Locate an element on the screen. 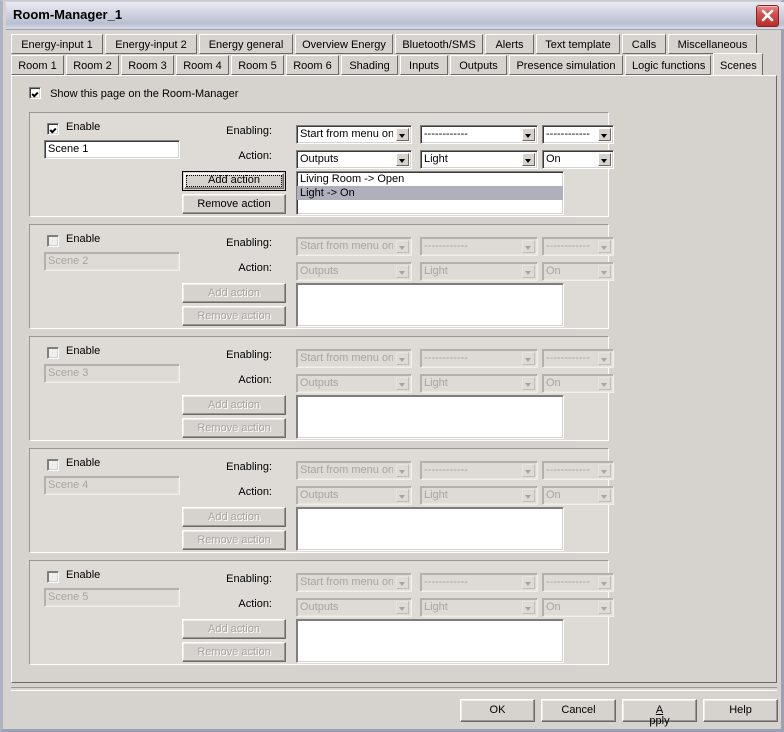 The height and width of the screenshot is (732, 784). tab-bluetooth-sms: Bluetooth/SMS is located at coordinates (439, 44).